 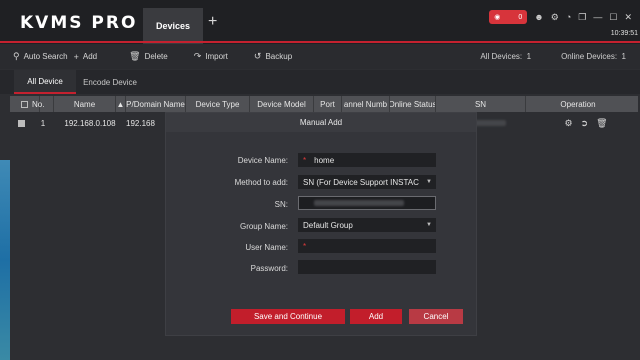 I want to click on col-channel-number: annel Numb, so click(x=366, y=104).